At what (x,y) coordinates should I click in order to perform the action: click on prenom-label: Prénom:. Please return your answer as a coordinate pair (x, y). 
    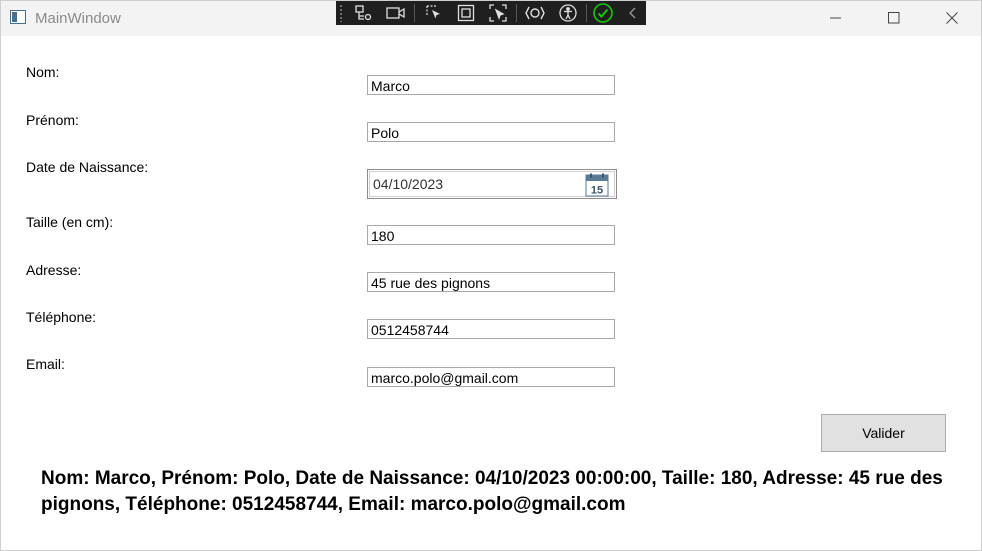
    Looking at the image, I should click on (52, 120).